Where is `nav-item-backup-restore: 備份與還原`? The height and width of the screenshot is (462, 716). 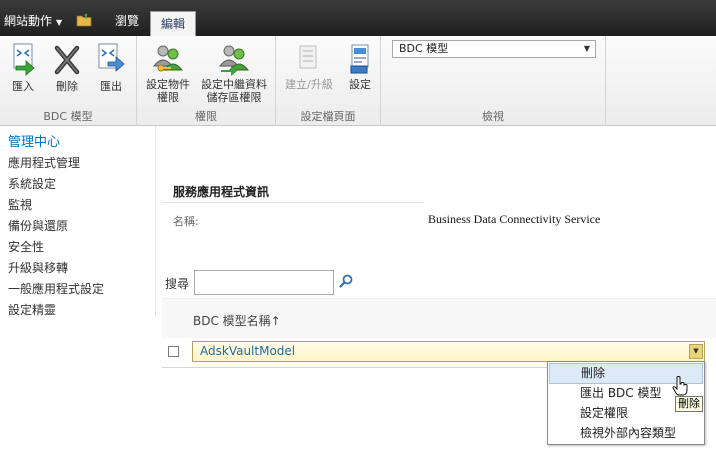 nav-item-backup-restore: 備份與還原 is located at coordinates (77, 226).